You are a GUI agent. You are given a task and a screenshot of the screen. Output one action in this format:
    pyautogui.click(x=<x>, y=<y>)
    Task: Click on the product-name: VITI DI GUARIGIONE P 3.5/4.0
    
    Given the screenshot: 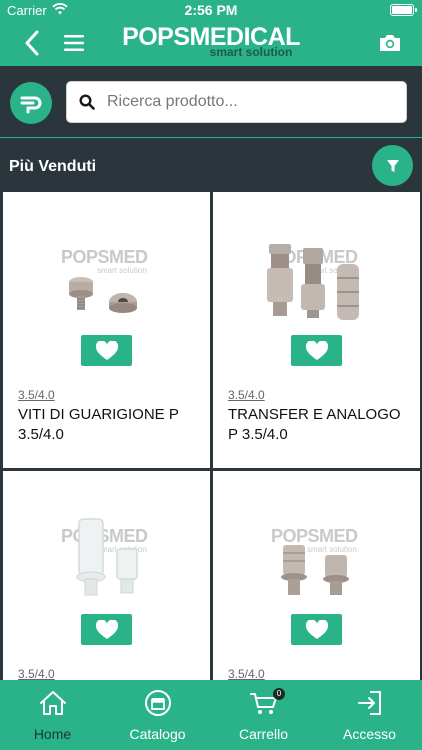 What is the action you would take?
    pyautogui.click(x=110, y=425)
    